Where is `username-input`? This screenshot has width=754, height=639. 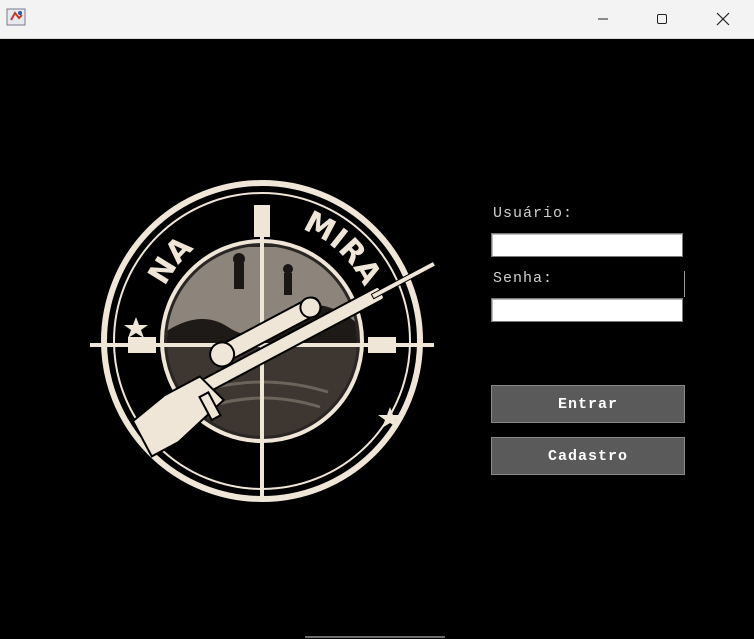 username-input is located at coordinates (587, 245).